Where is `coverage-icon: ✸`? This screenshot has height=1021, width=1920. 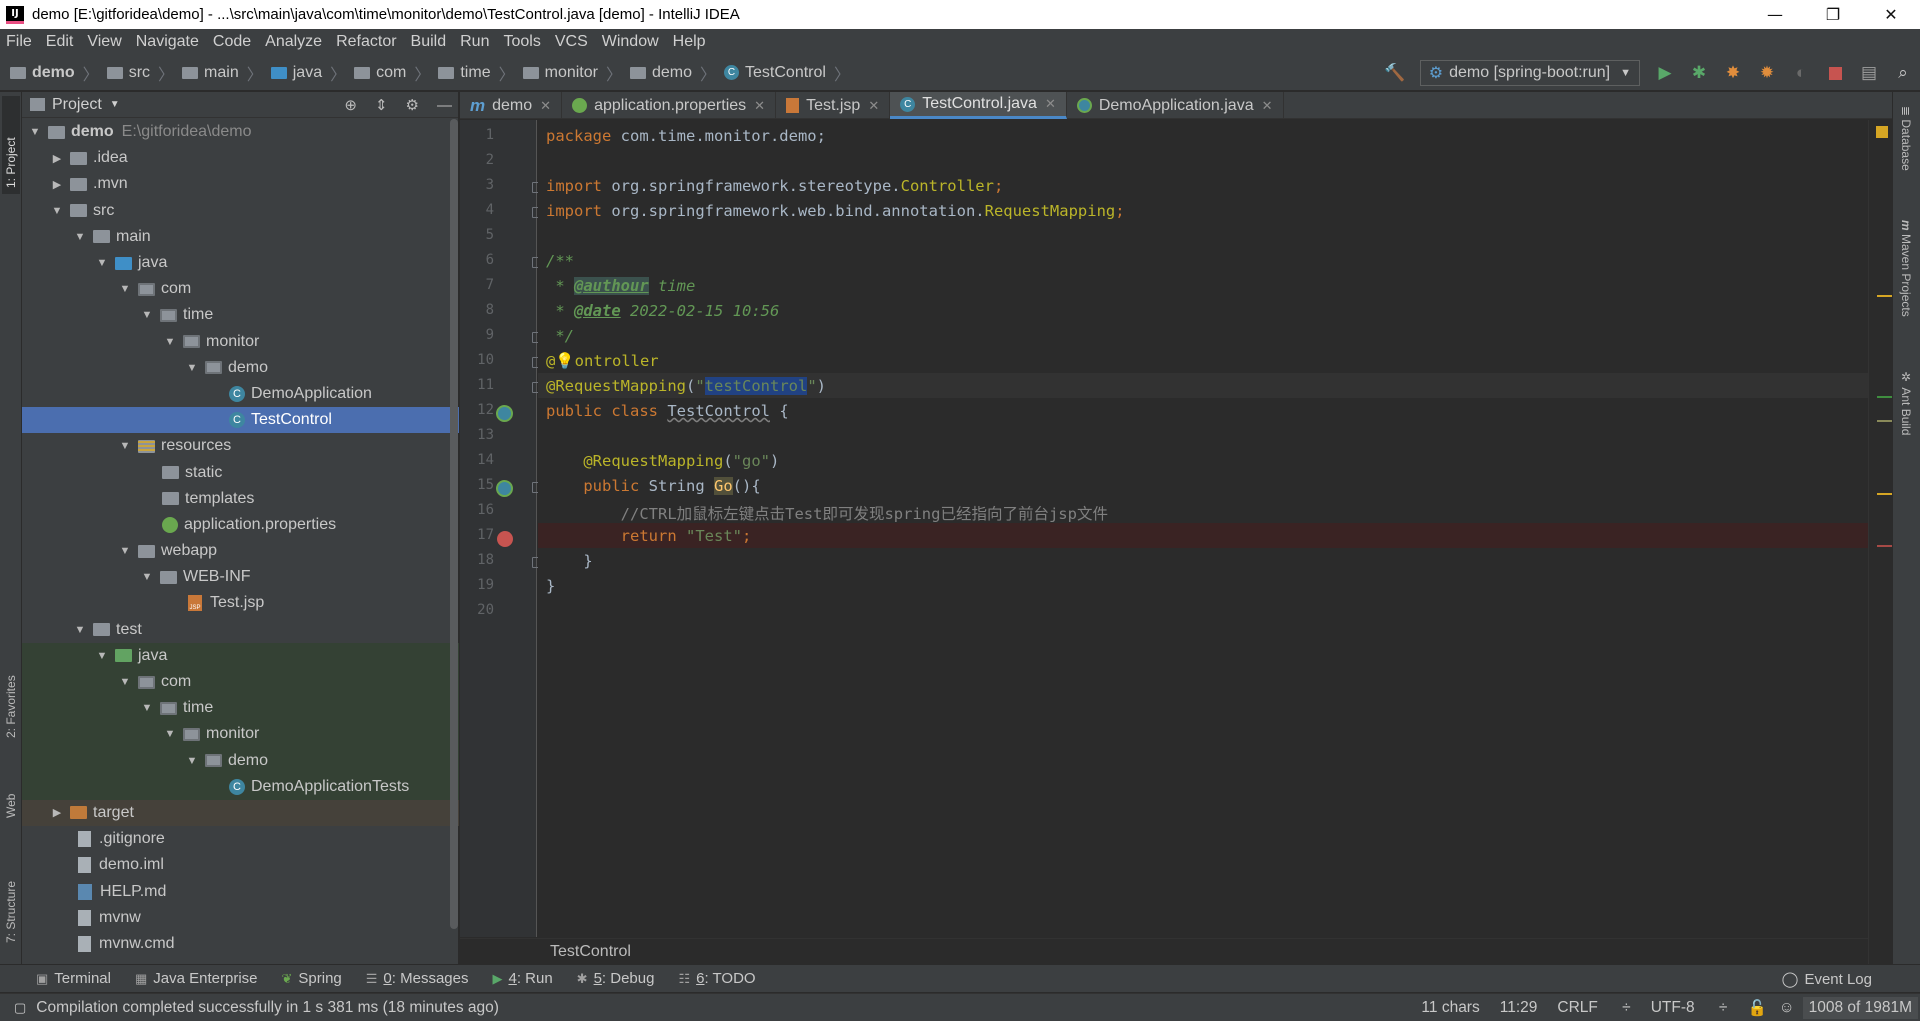
coverage-icon: ✸ is located at coordinates (1733, 73).